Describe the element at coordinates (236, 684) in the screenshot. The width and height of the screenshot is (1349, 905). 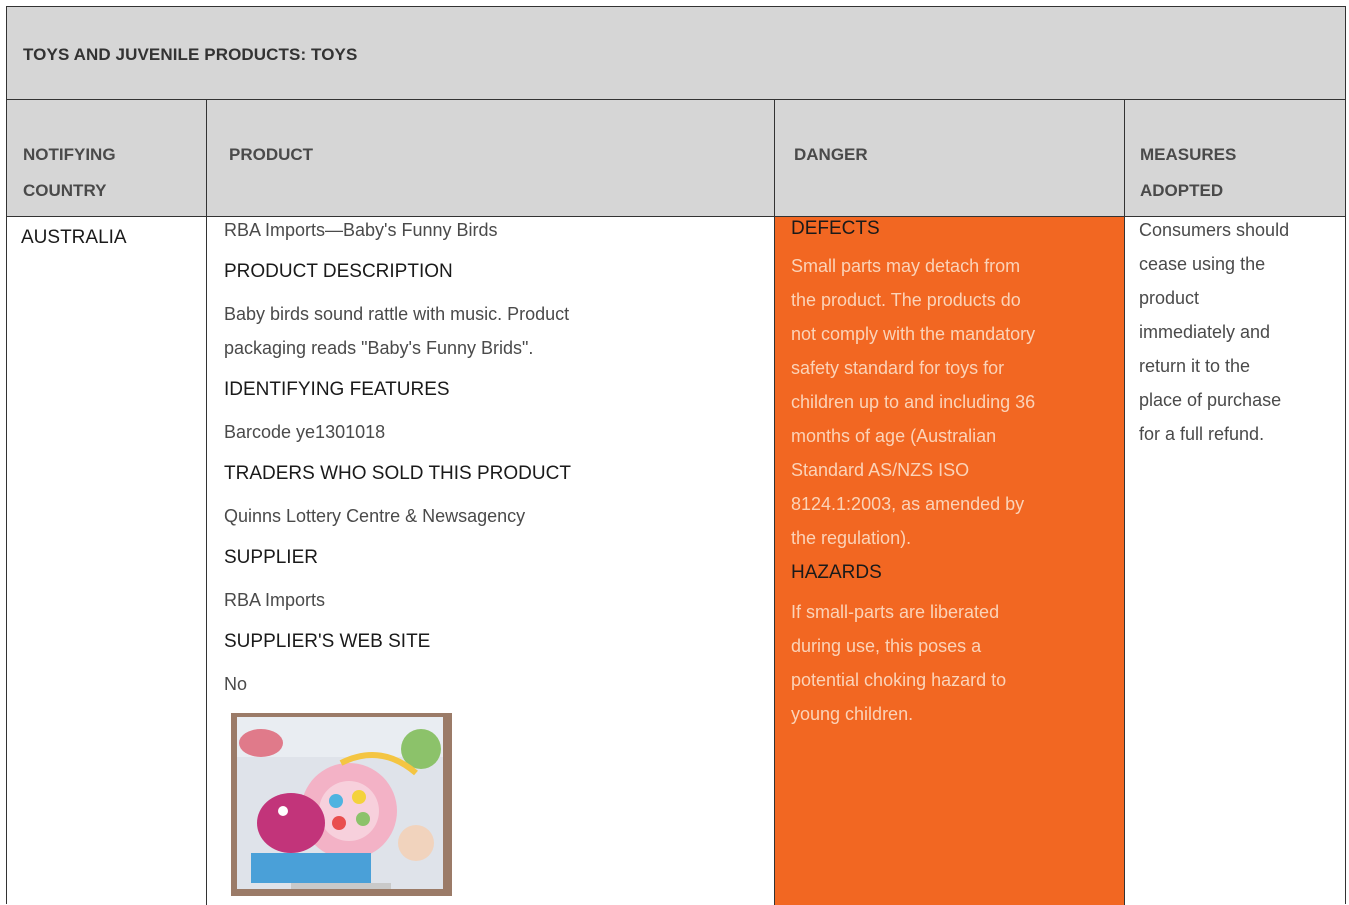
I see `supplier-website: No` at that location.